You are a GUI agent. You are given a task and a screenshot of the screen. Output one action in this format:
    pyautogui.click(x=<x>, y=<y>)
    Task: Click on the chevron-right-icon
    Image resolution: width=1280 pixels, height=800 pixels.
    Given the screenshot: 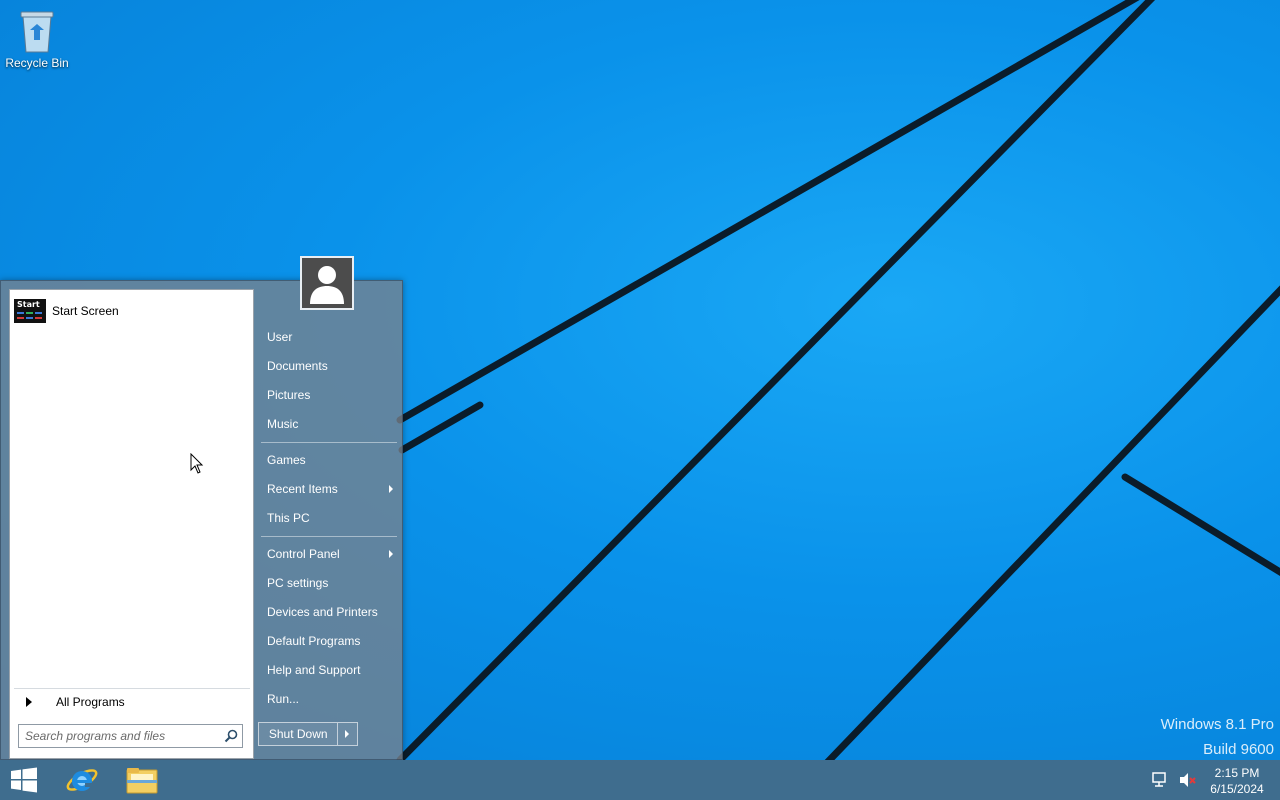 What is the action you would take?
    pyautogui.click(x=347, y=734)
    